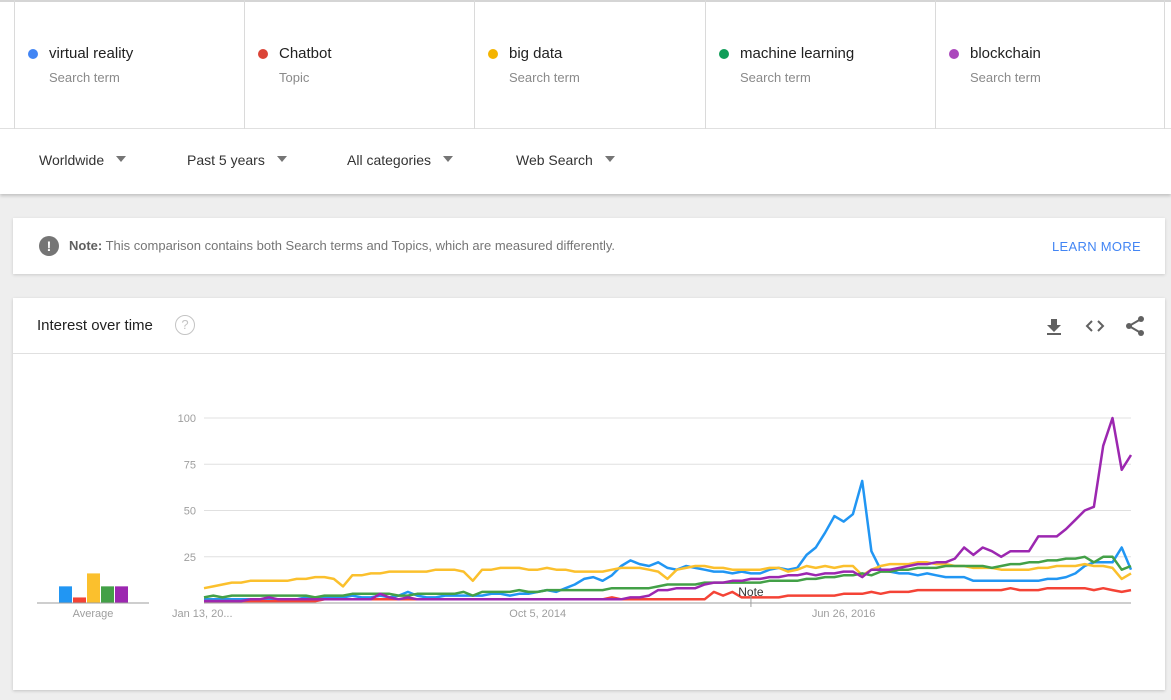  I want to click on note-label: Note:, so click(86, 245).